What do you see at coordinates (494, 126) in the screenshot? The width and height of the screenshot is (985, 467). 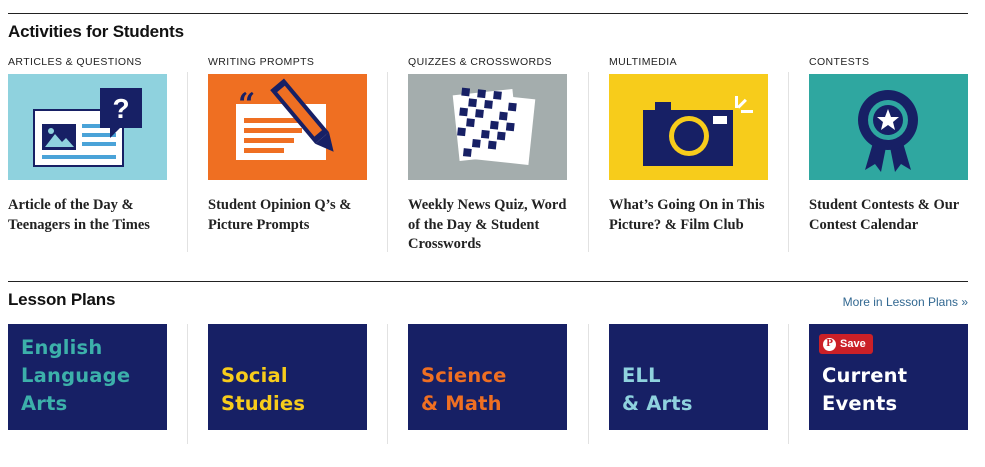 I see `crossword-icon` at bounding box center [494, 126].